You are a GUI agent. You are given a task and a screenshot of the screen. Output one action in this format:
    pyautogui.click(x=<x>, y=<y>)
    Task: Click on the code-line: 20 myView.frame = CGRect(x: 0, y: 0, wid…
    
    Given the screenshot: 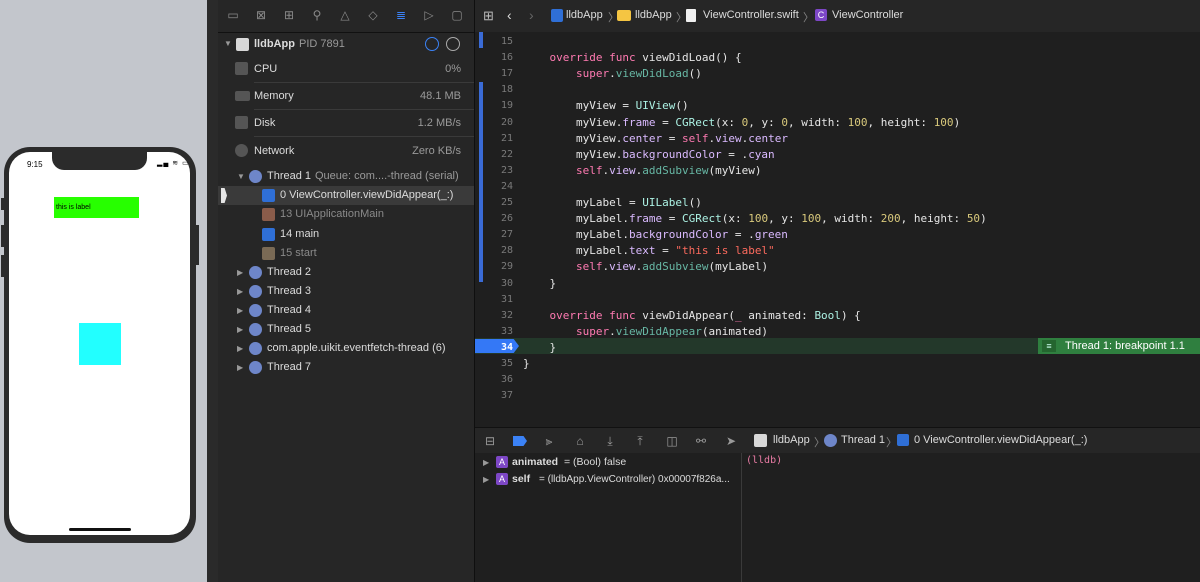 What is the action you would take?
    pyautogui.click(x=837, y=123)
    